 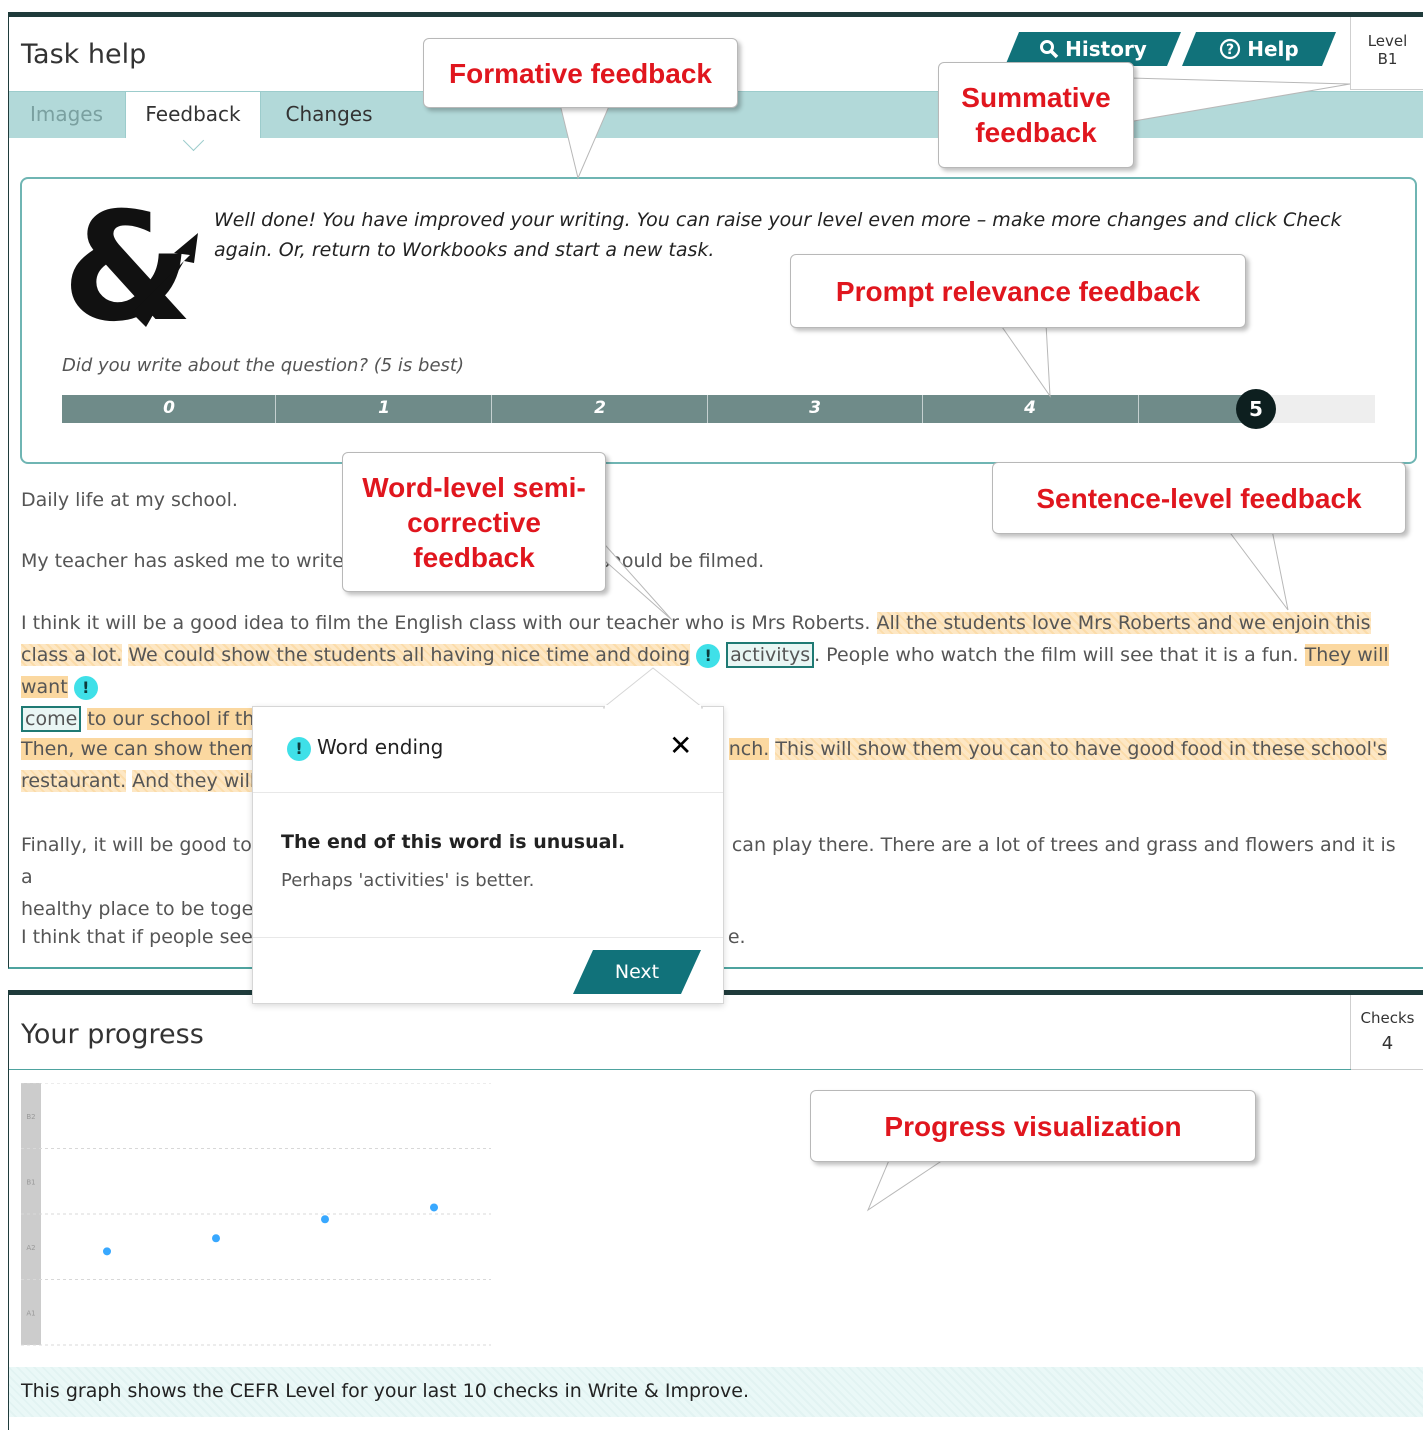 What do you see at coordinates (129, 500) in the screenshot?
I see `essay-title-text: Daily life at my school.` at bounding box center [129, 500].